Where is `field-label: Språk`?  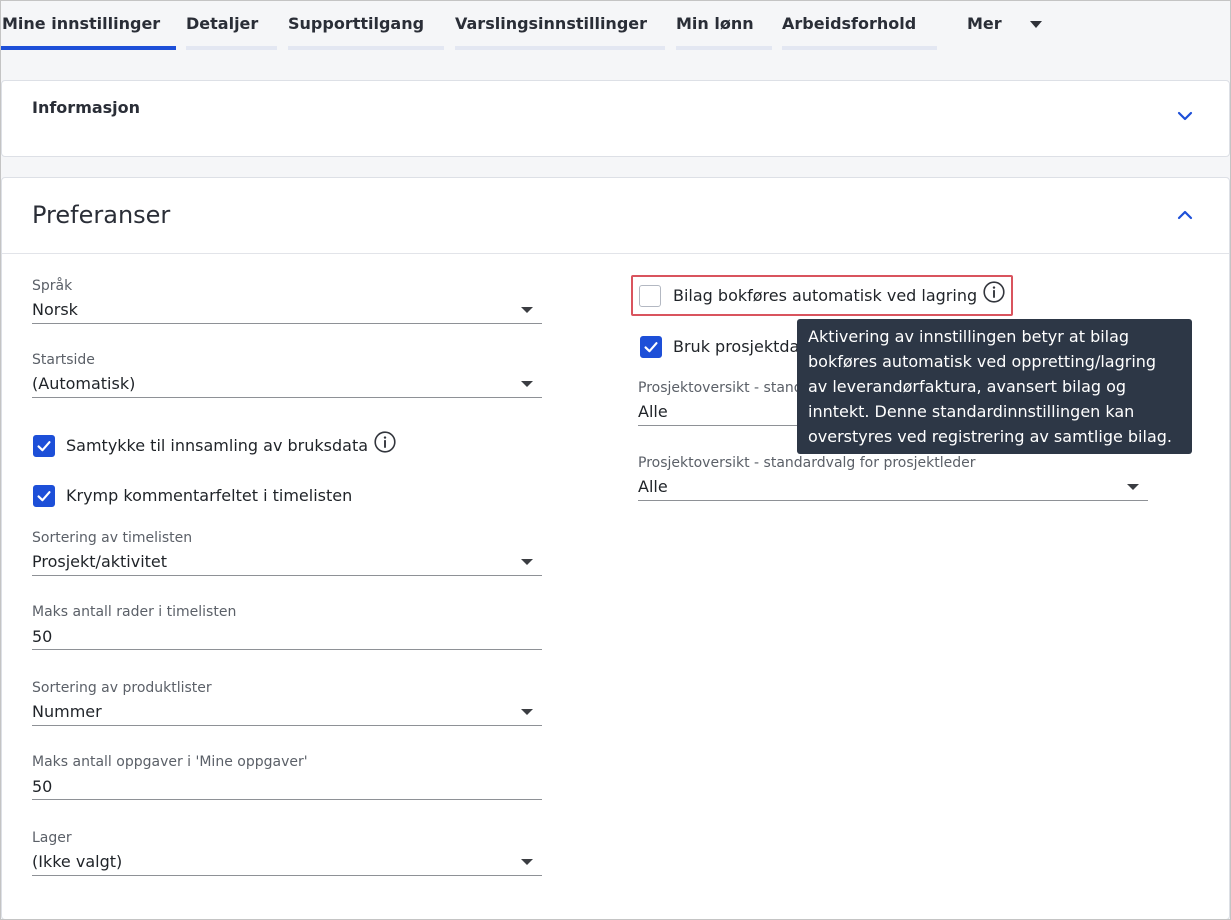 field-label: Språk is located at coordinates (52, 286).